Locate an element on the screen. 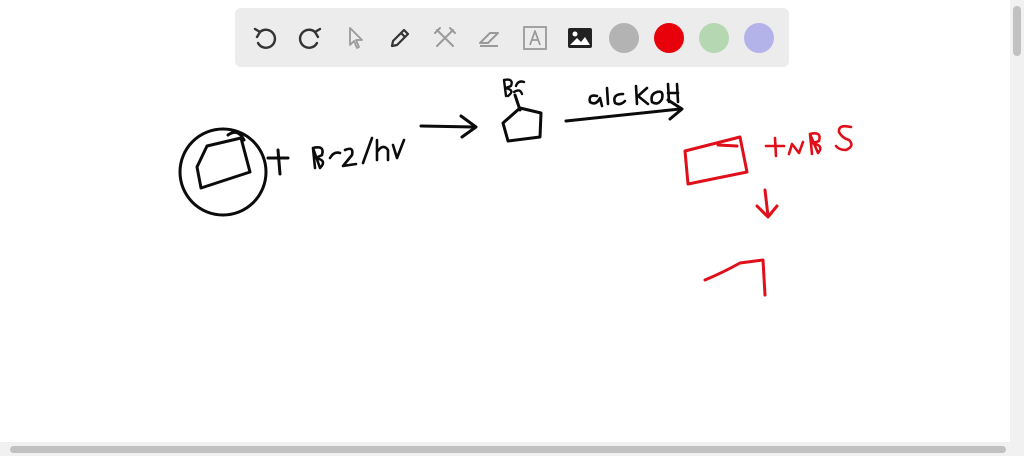 The image size is (1024, 456). tools-icon is located at coordinates (445, 36).